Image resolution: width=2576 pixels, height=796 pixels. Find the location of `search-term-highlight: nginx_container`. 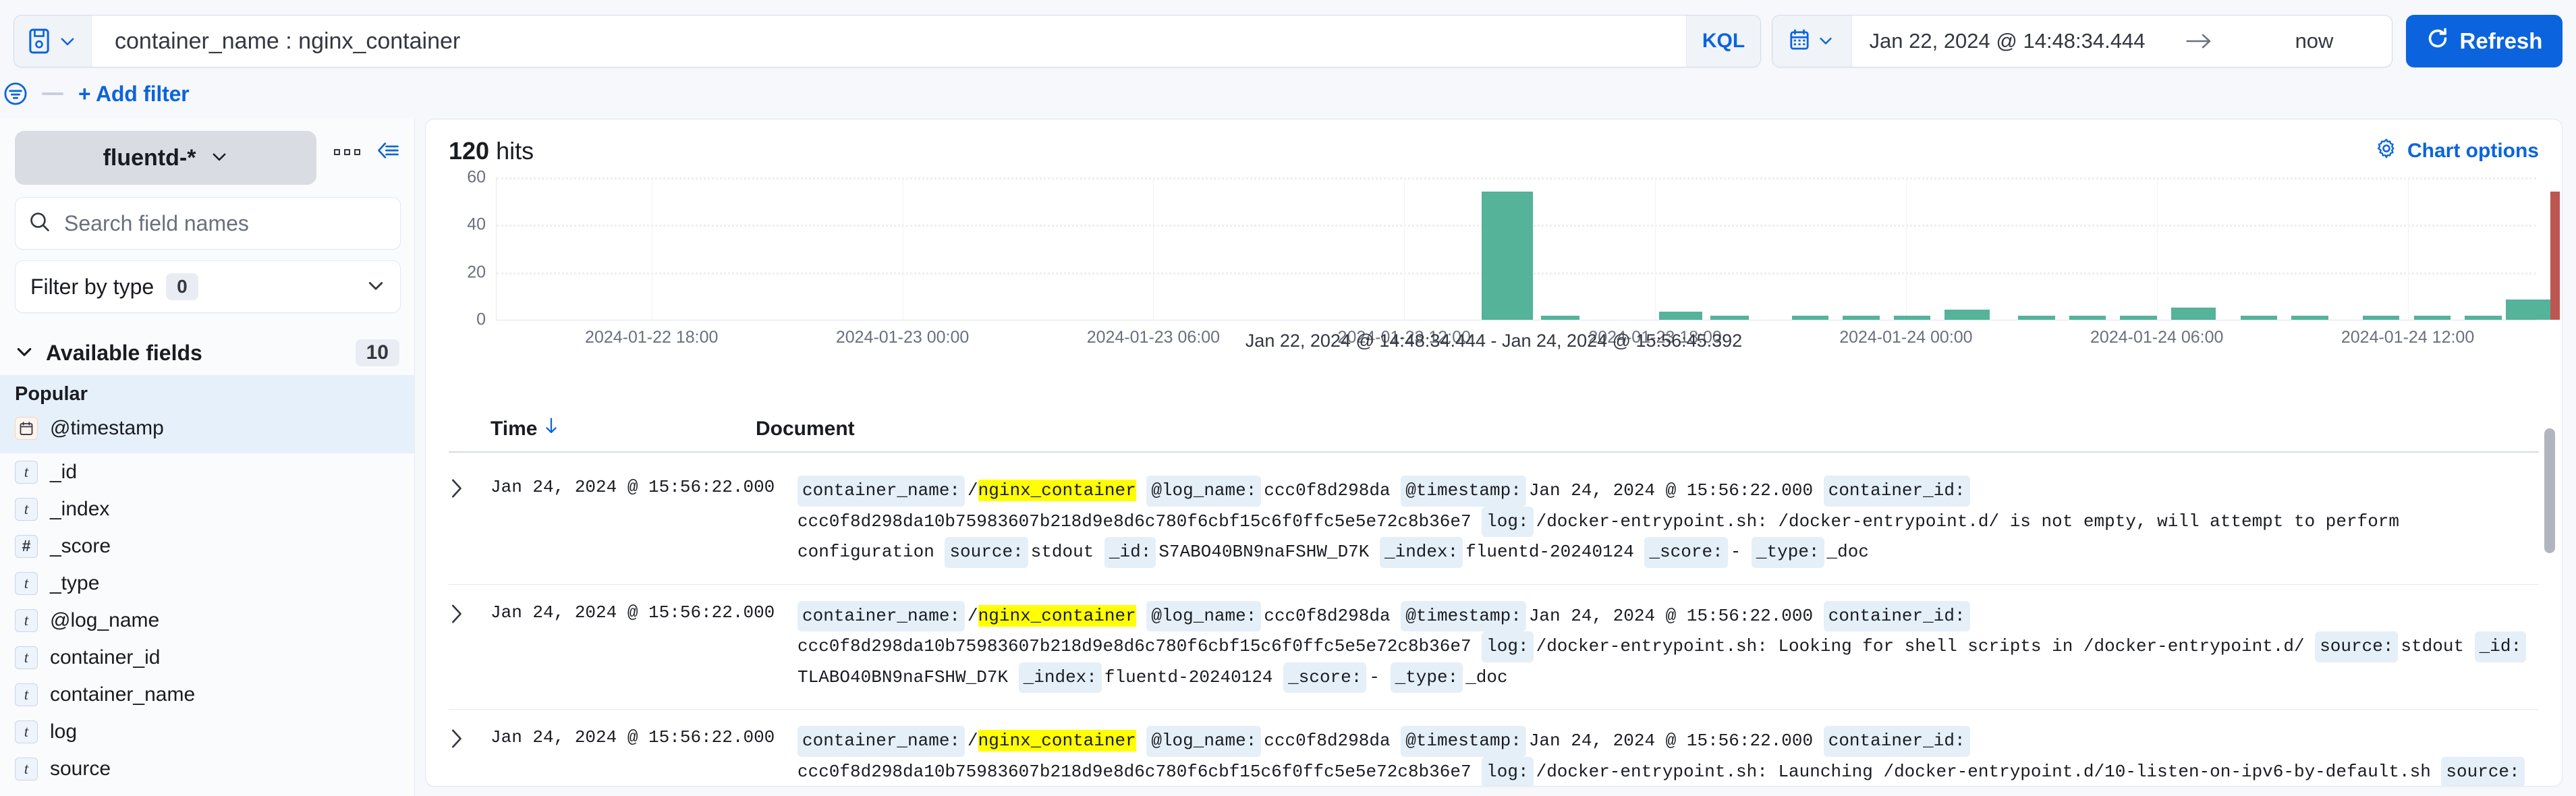

search-term-highlight: nginx_container is located at coordinates (1057, 615).